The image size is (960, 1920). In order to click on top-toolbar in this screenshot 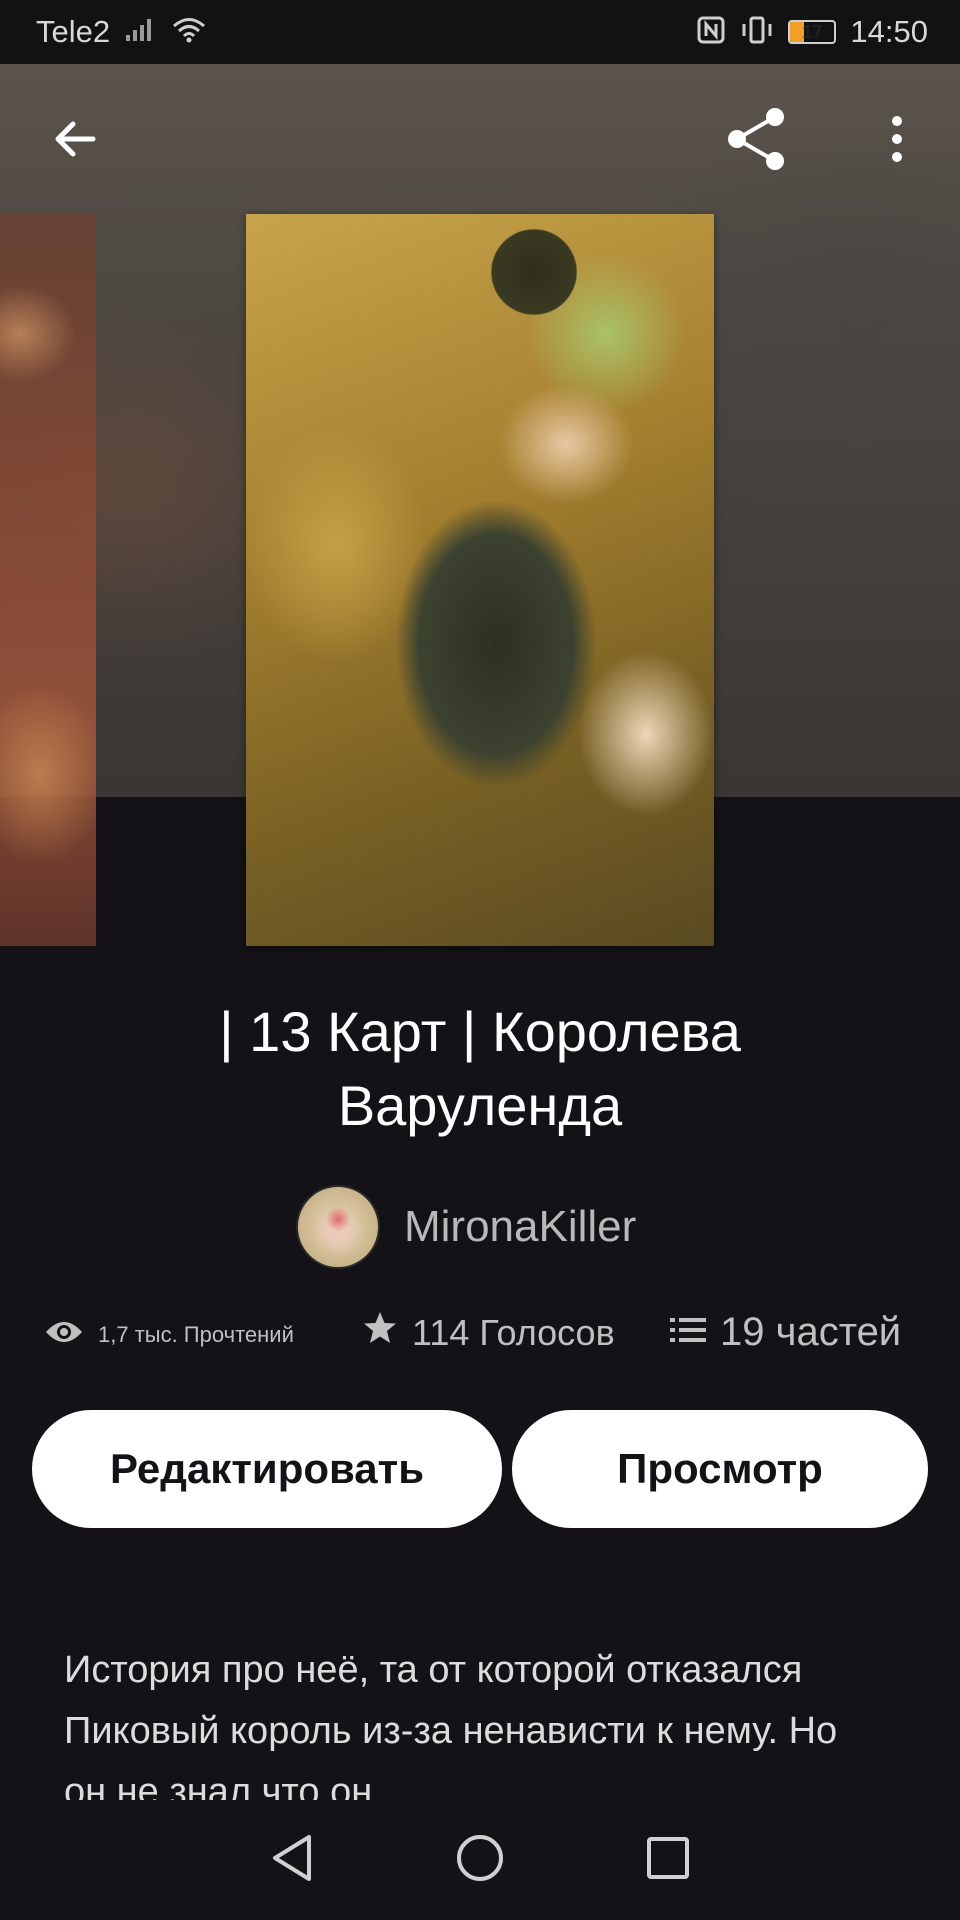, I will do `click(480, 139)`.